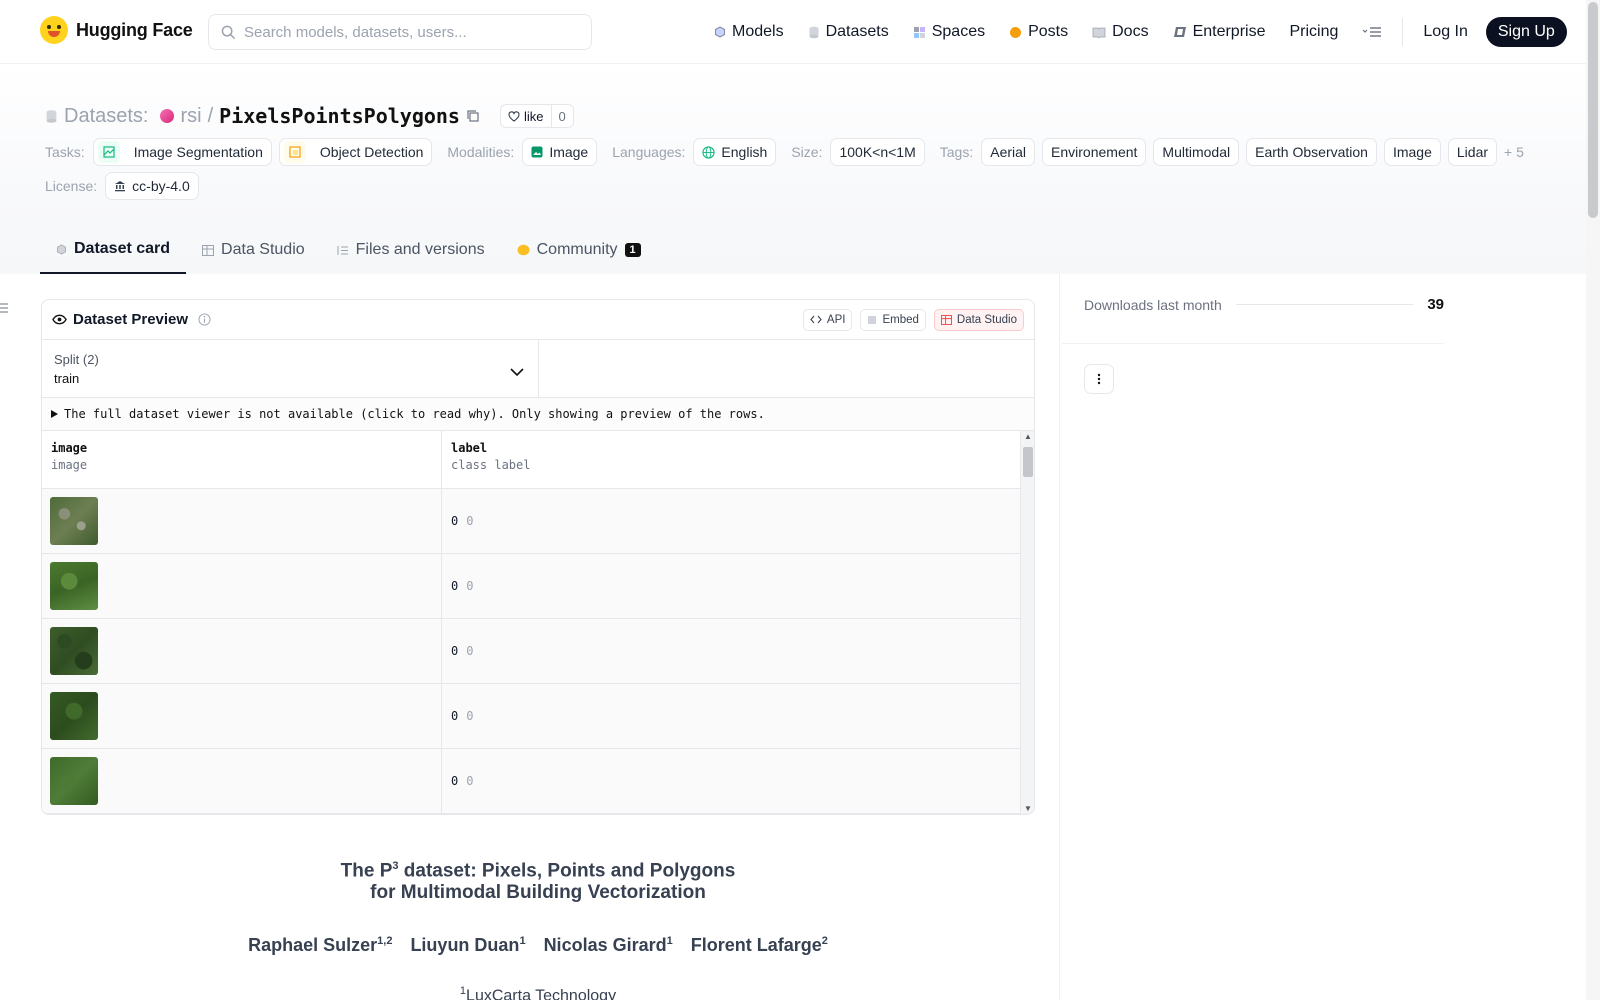  I want to click on tag-license: cc-by-4.0, so click(152, 186).